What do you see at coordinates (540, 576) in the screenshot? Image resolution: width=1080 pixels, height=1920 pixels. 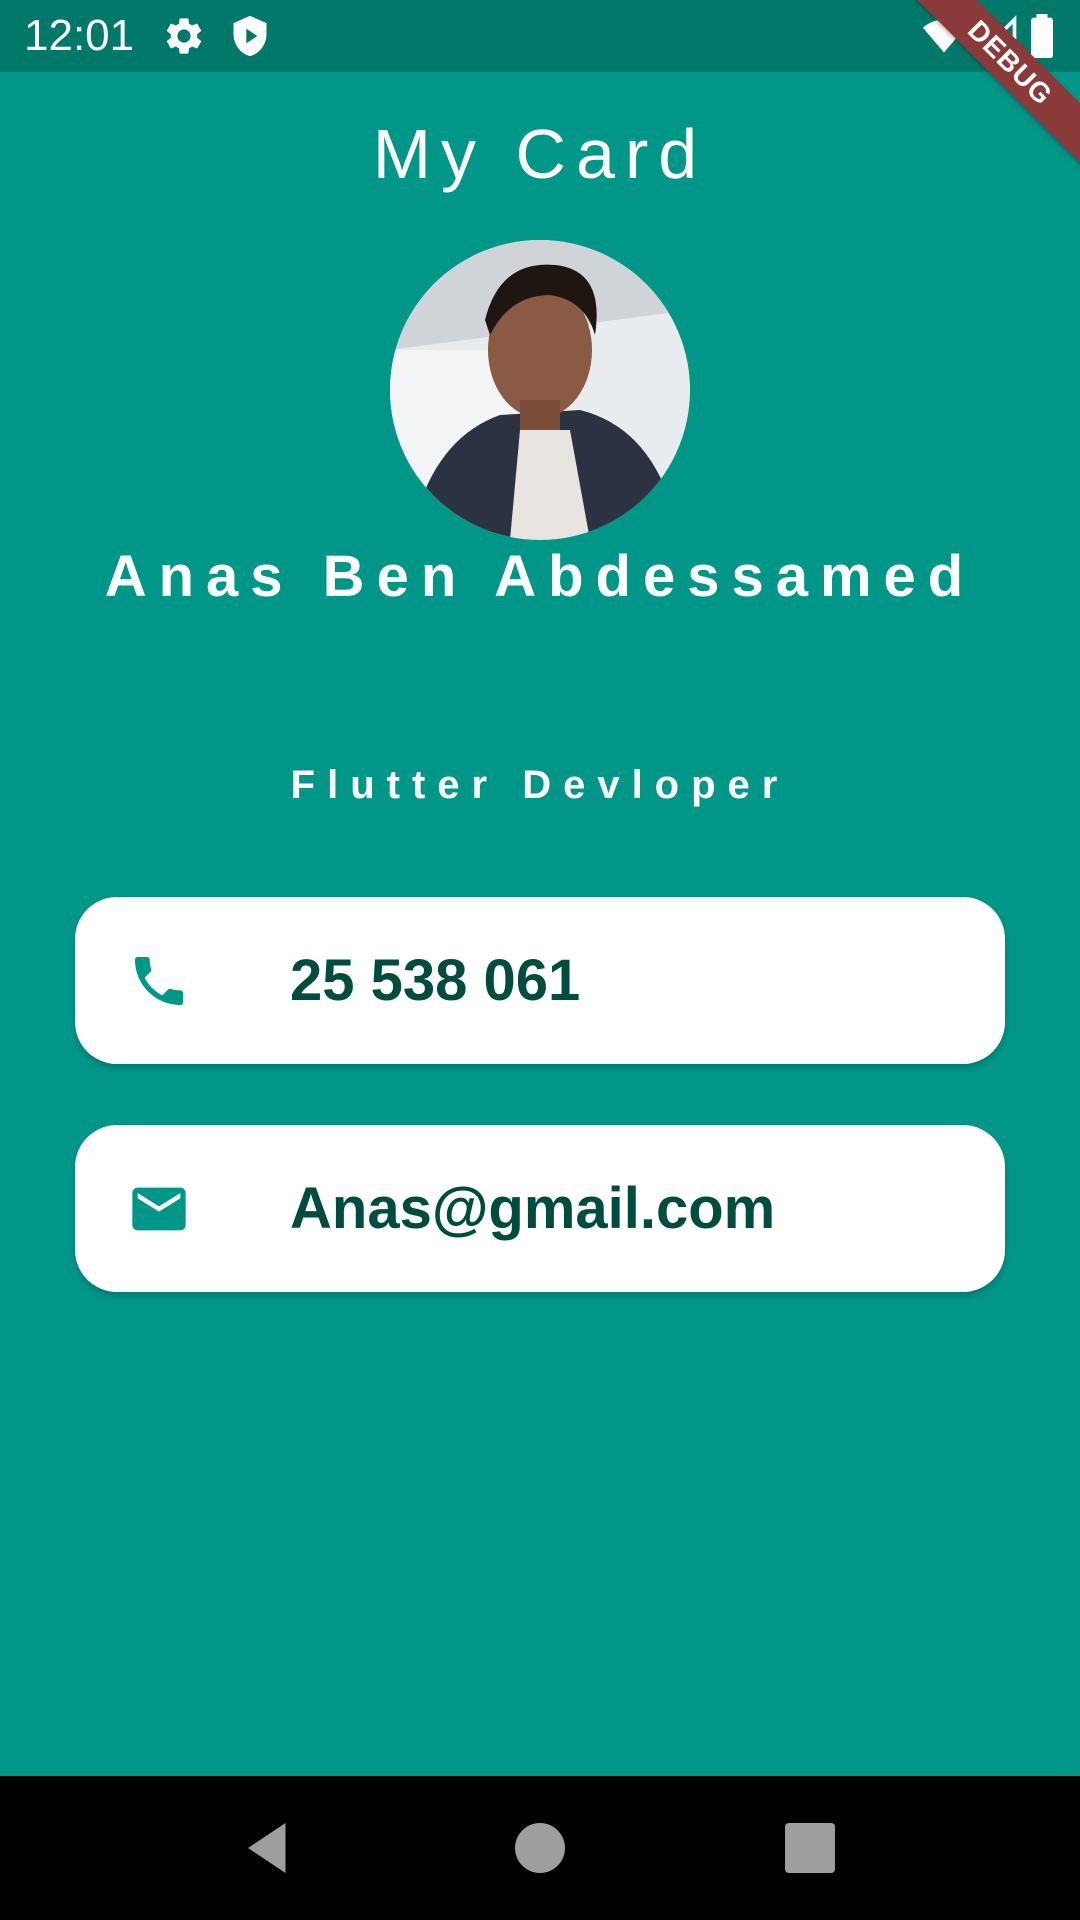 I see `user-name: Anas Ben Abdessamed` at bounding box center [540, 576].